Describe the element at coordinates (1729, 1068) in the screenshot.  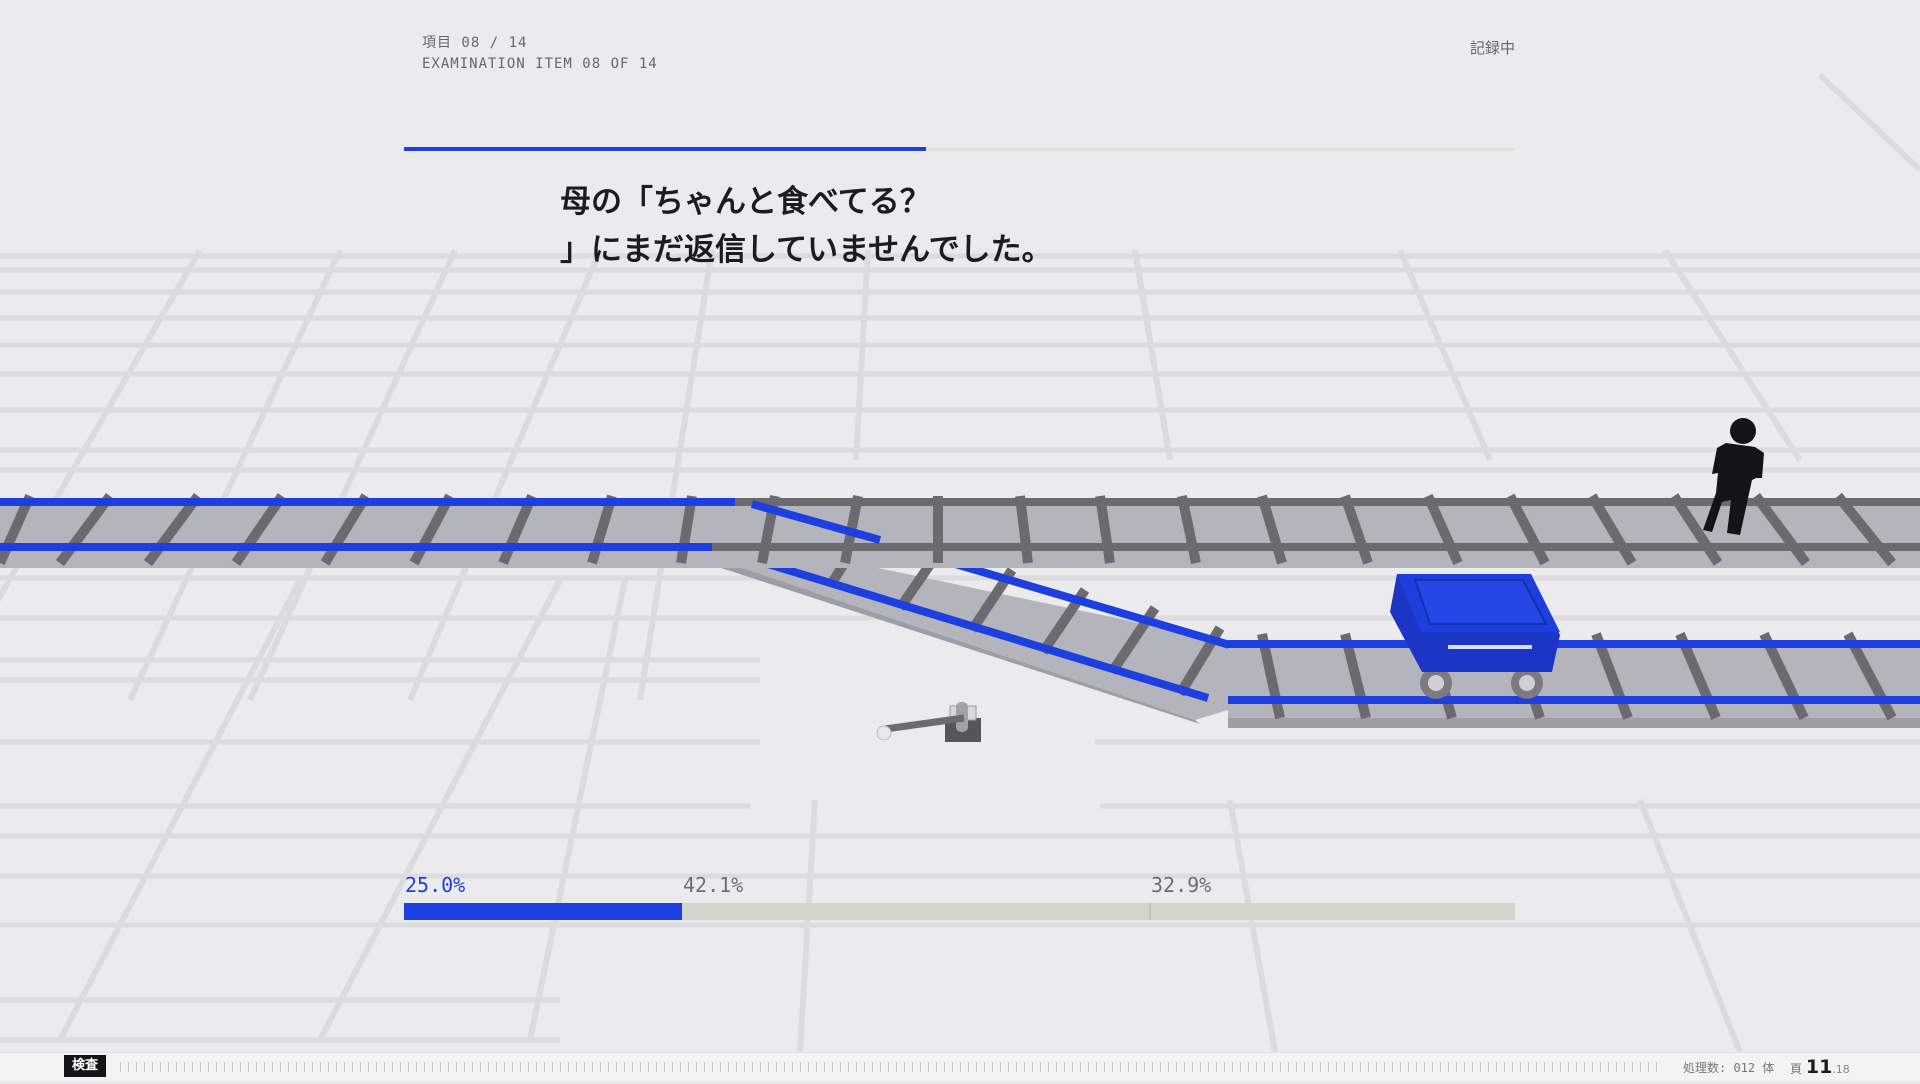
I see `processed-count: 処理数: 012 体` at that location.